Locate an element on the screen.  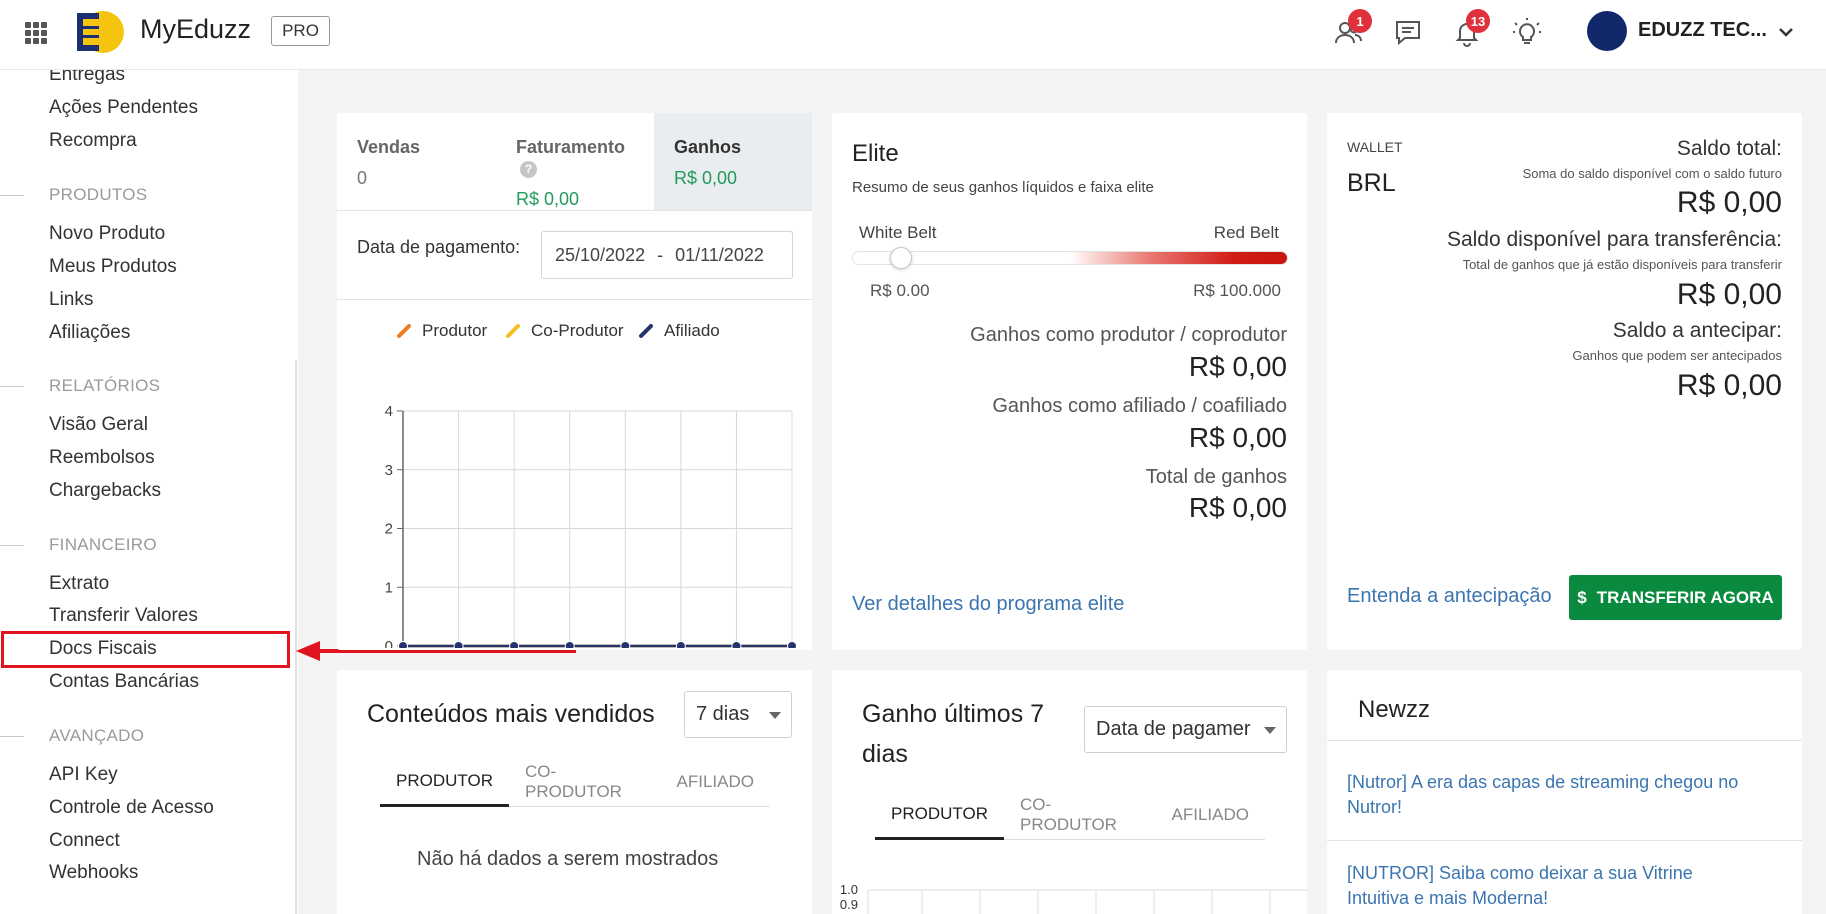
wallet-currency: BRL is located at coordinates (1371, 183).